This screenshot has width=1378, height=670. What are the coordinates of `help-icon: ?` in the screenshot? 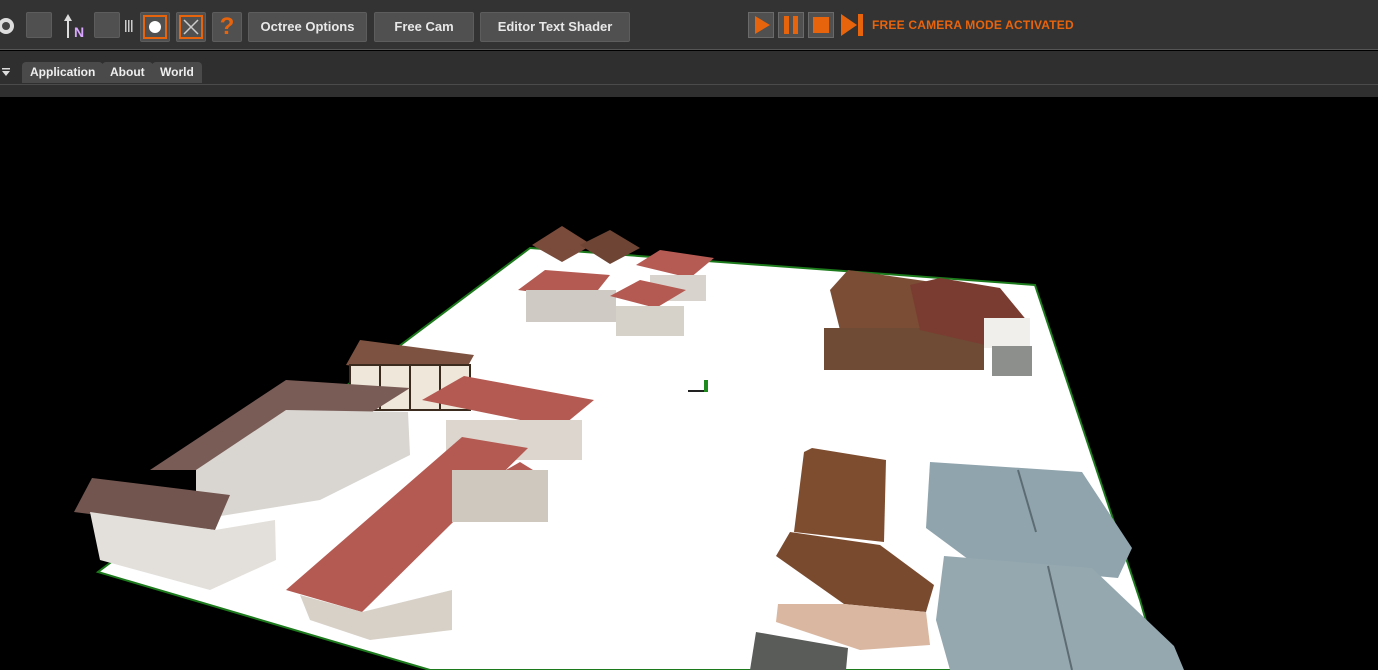 It's located at (227, 26).